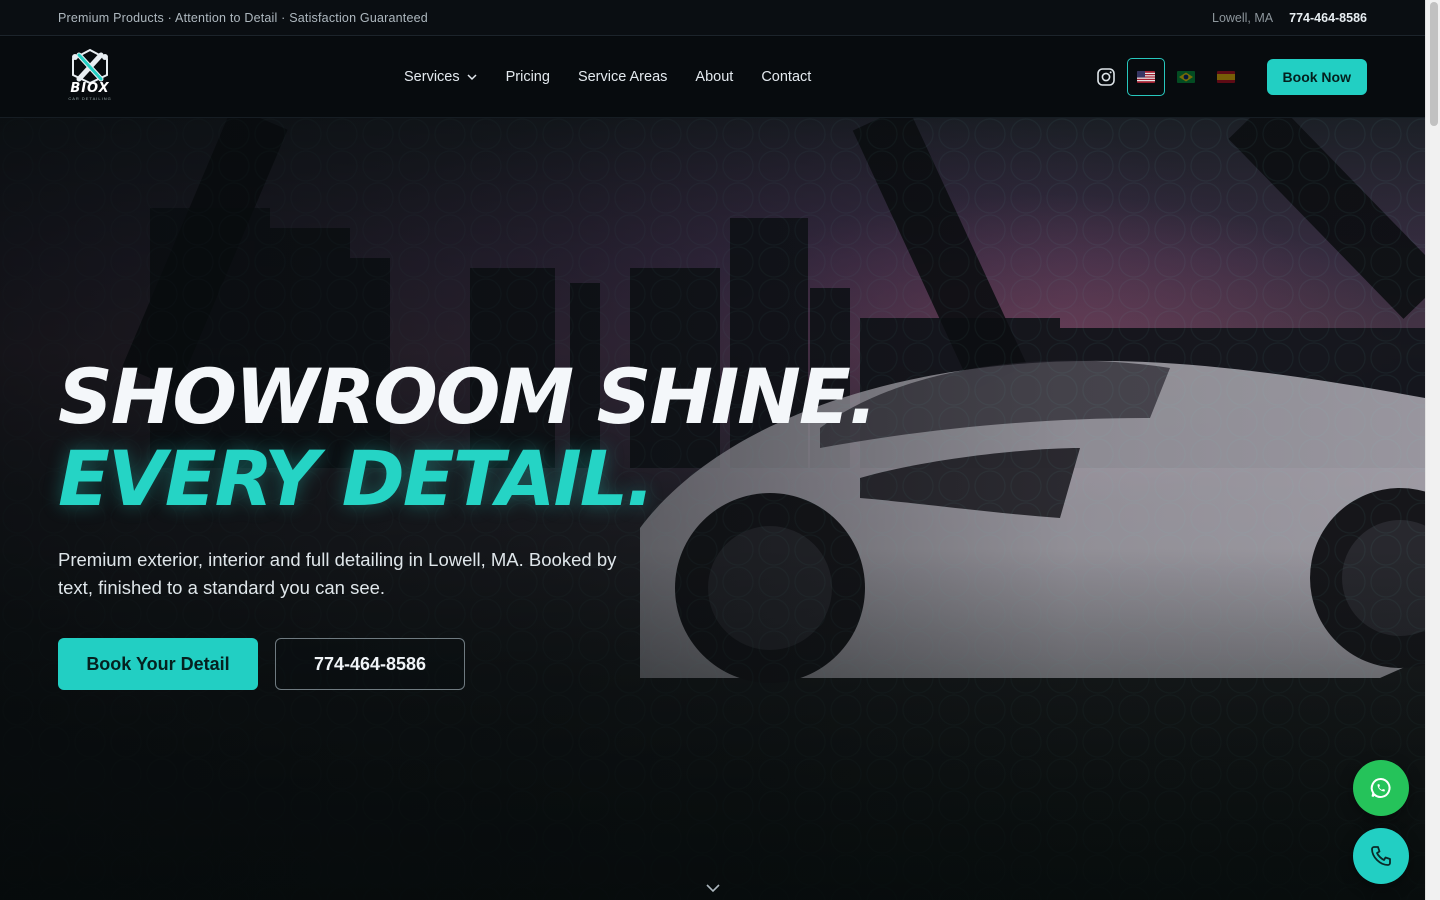  I want to click on topbar-phone-link: 774-464-8586, so click(1328, 18).